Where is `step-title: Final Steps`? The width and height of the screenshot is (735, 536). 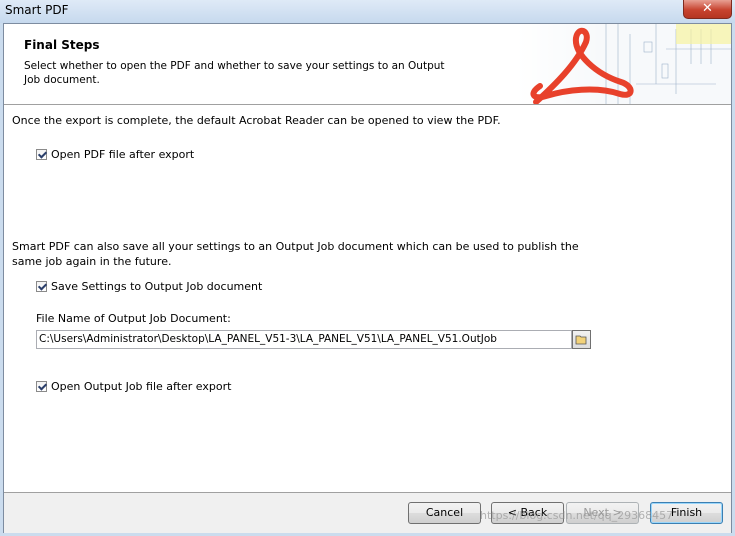
step-title: Final Steps is located at coordinates (62, 45).